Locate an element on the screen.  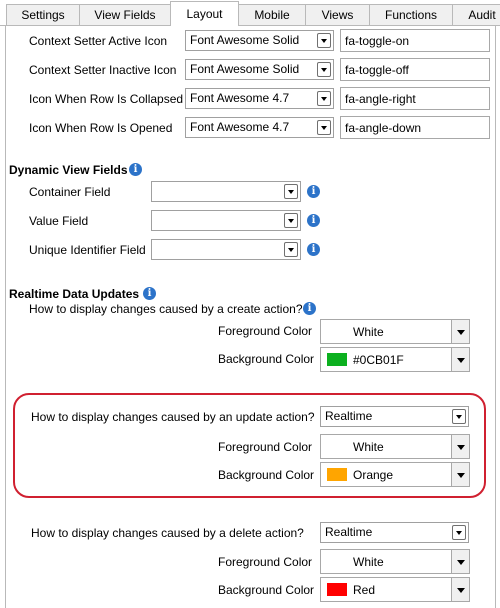
color-value: Orange is located at coordinates (373, 475).